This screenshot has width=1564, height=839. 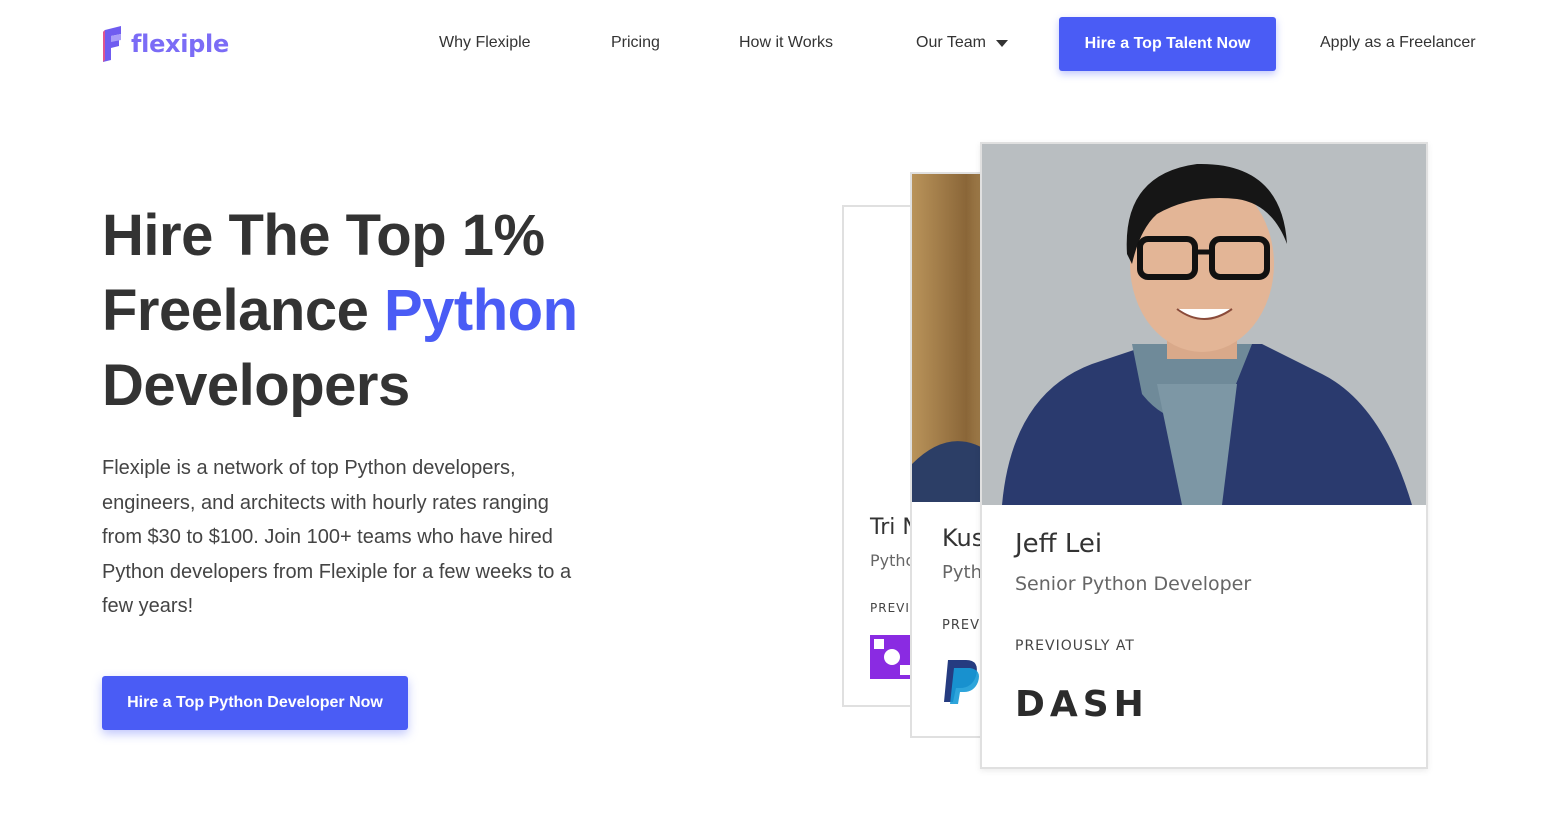 What do you see at coordinates (323, 235) in the screenshot?
I see `hero-title-line1: Hire The Top 1%` at bounding box center [323, 235].